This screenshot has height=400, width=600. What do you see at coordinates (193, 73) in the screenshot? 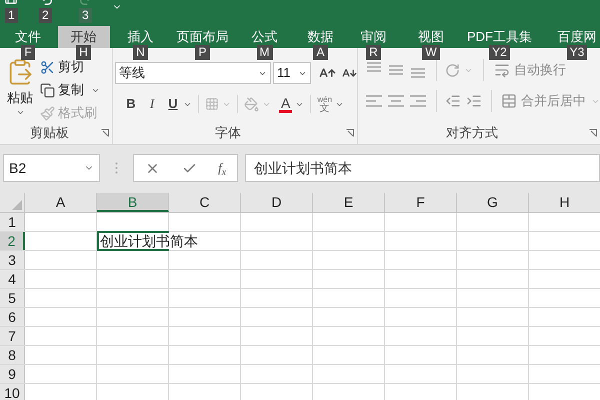
I see `font-name-field: 等线` at bounding box center [193, 73].